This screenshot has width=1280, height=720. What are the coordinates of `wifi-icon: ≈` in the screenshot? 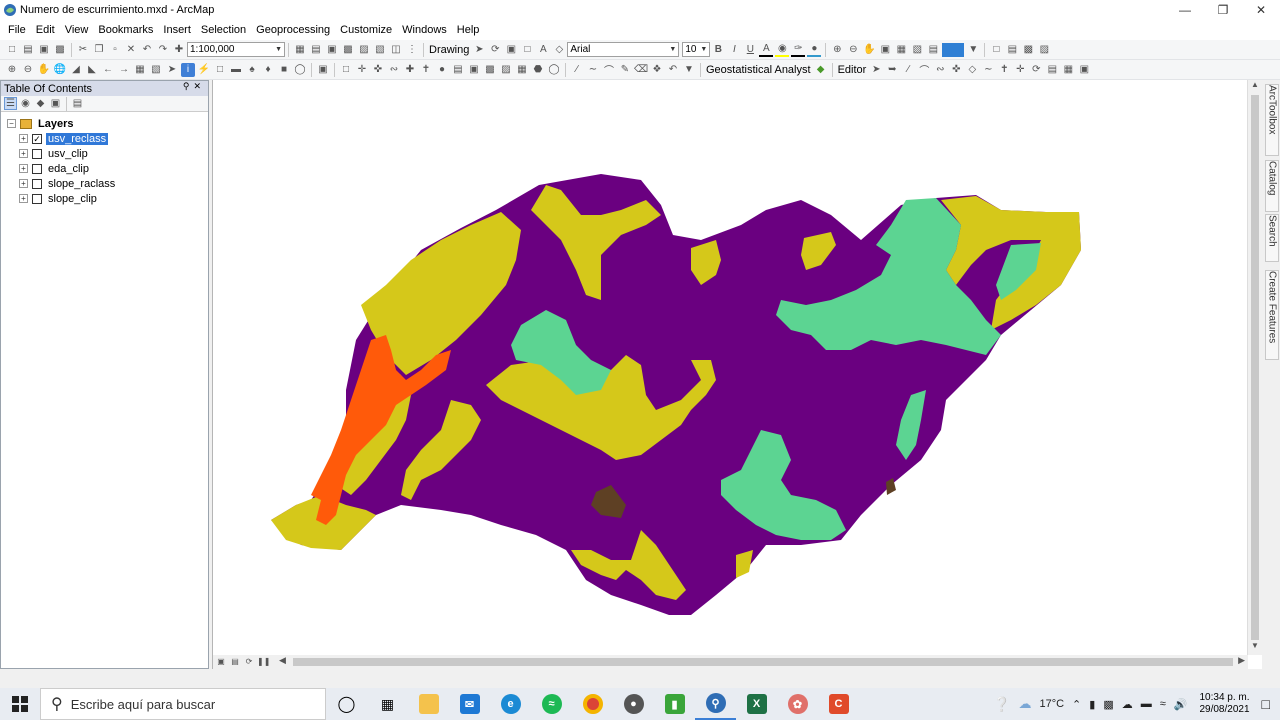 It's located at (1163, 704).